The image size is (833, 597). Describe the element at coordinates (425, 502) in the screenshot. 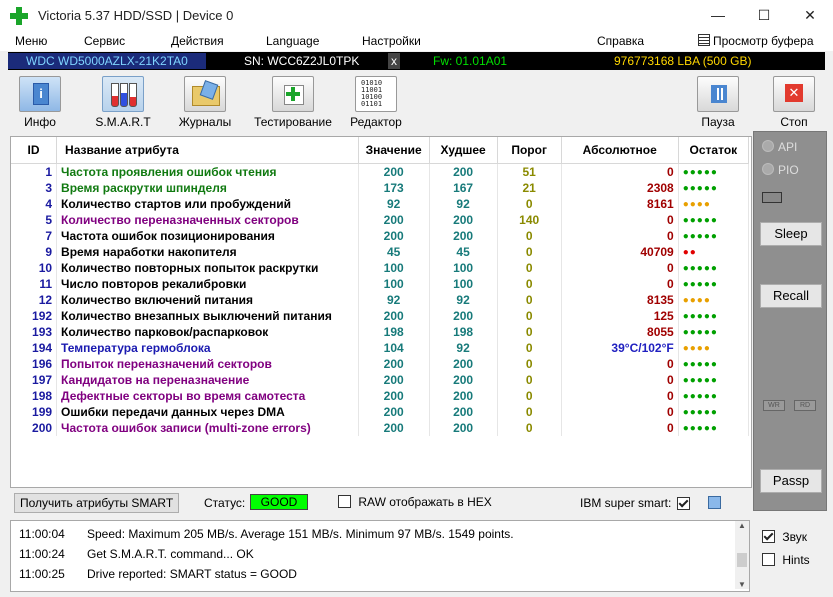

I see `raw-hex-label: RAW отображать в HEX` at that location.